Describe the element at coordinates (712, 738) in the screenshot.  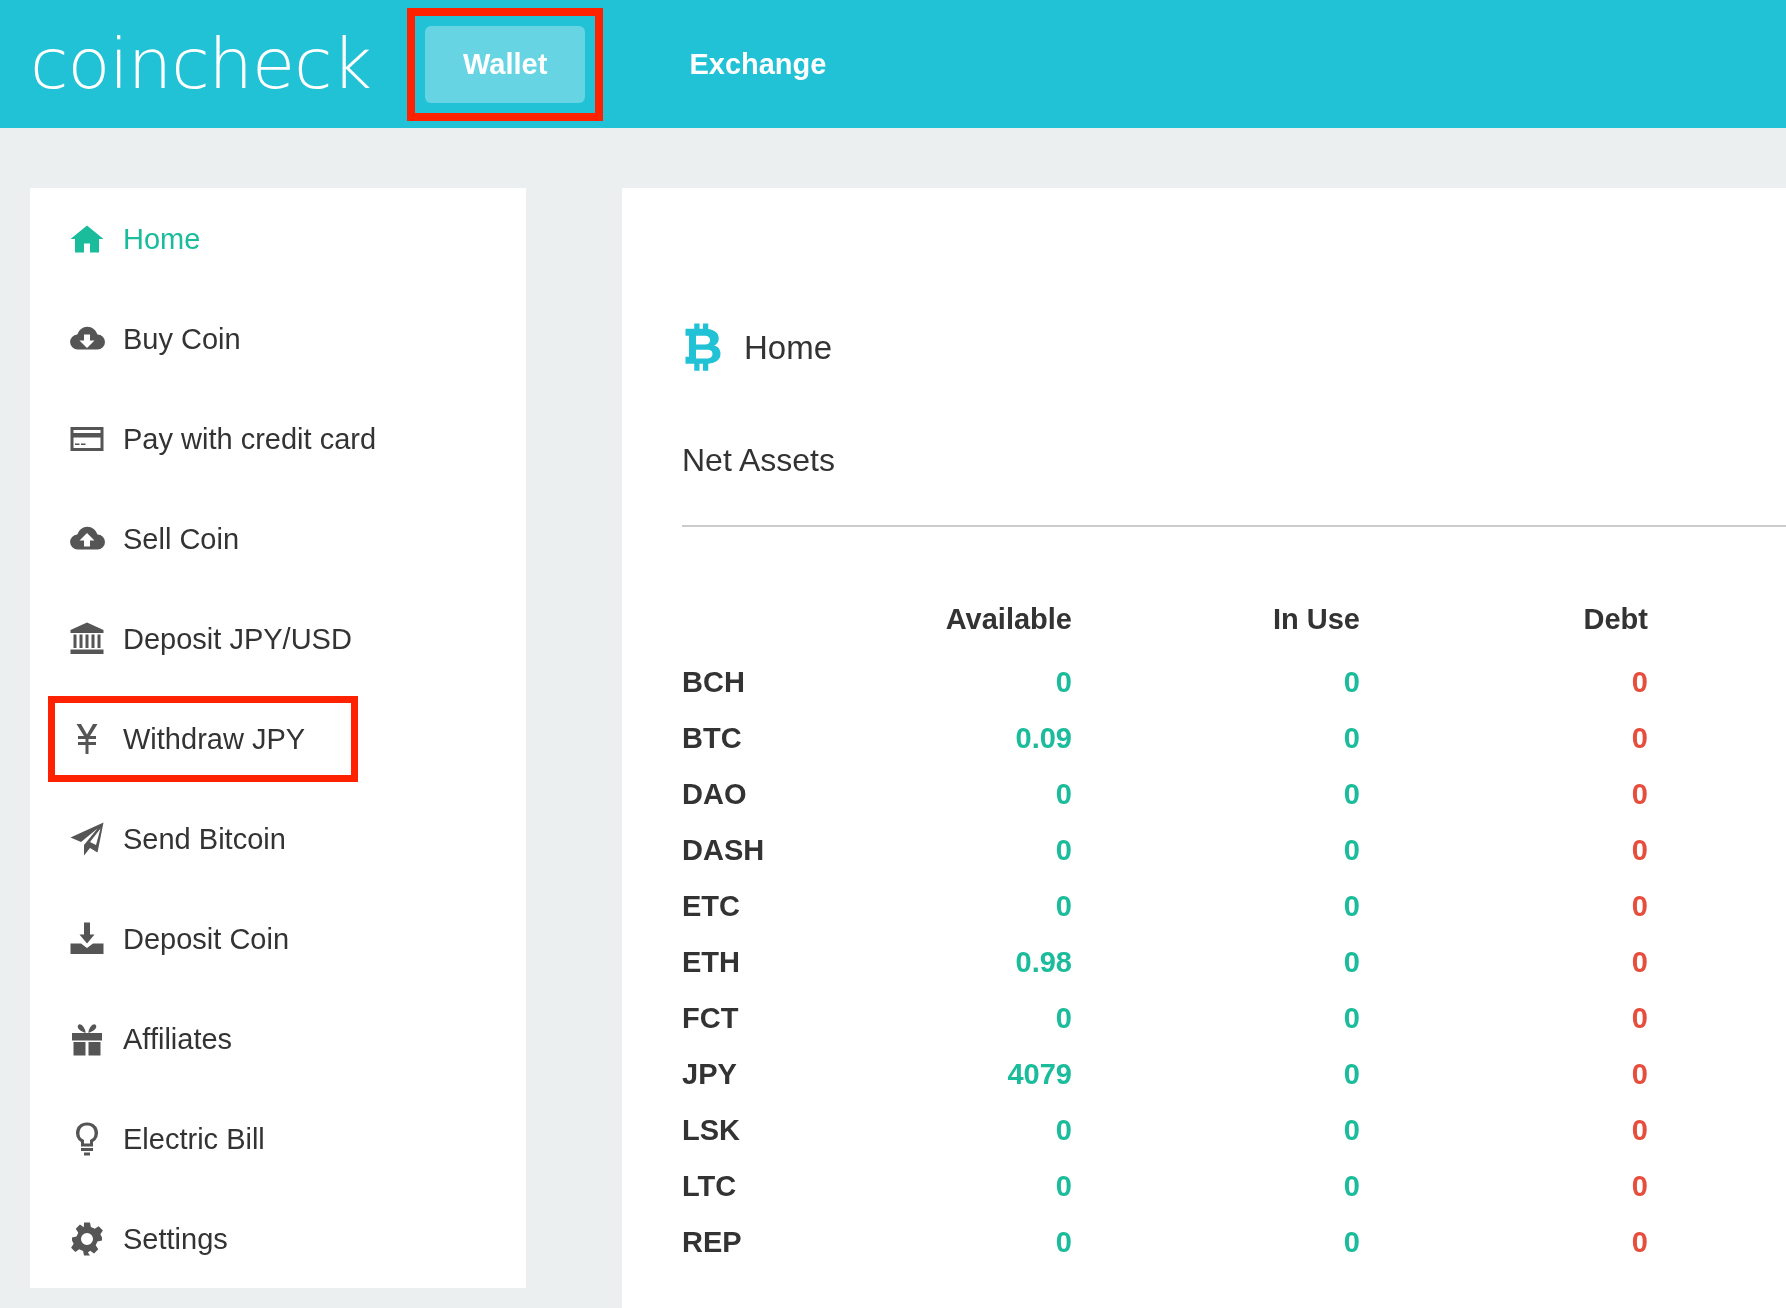
I see `currency-code: BTC` at that location.